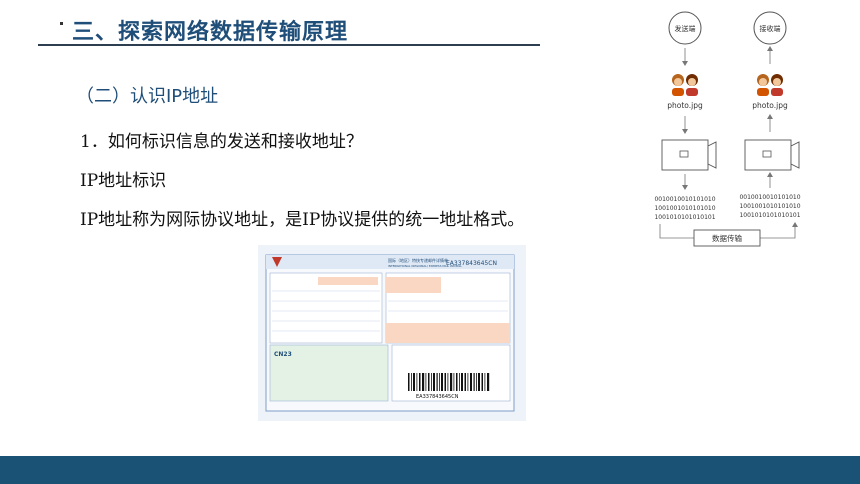  What do you see at coordinates (684, 217) in the screenshot?
I see `bit-string-left-3: 1001010101010101` at bounding box center [684, 217].